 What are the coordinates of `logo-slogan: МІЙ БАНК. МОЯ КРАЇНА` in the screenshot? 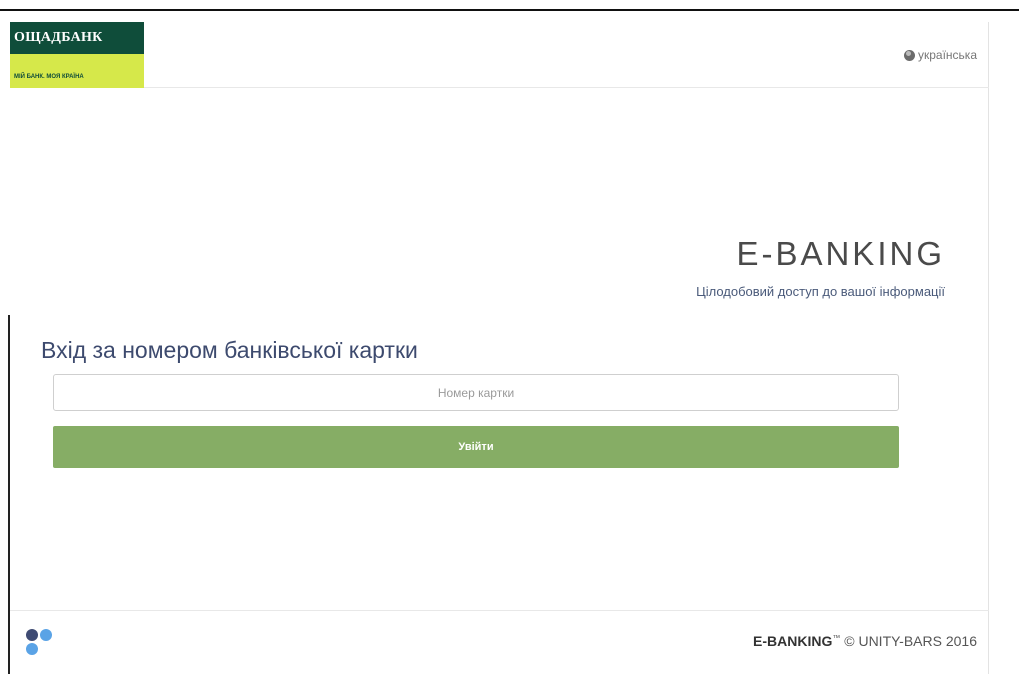 It's located at (77, 71).